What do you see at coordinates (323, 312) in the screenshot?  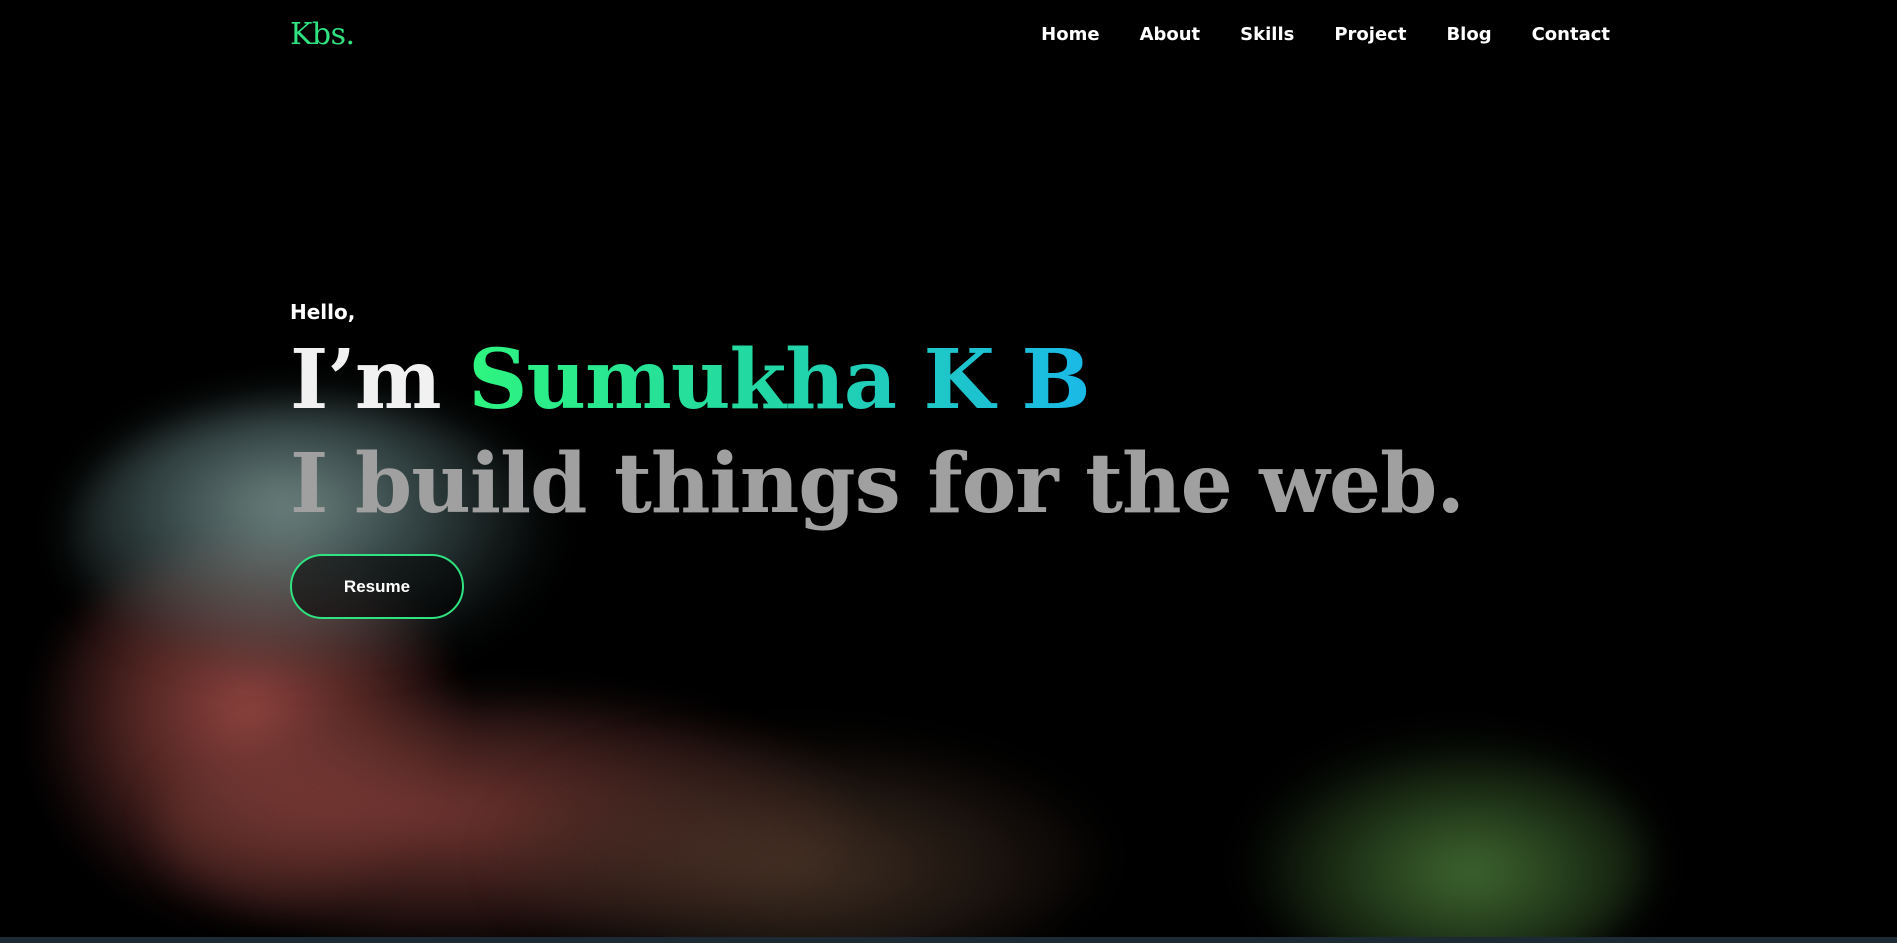 I see `hero-greeting: Hello,` at bounding box center [323, 312].